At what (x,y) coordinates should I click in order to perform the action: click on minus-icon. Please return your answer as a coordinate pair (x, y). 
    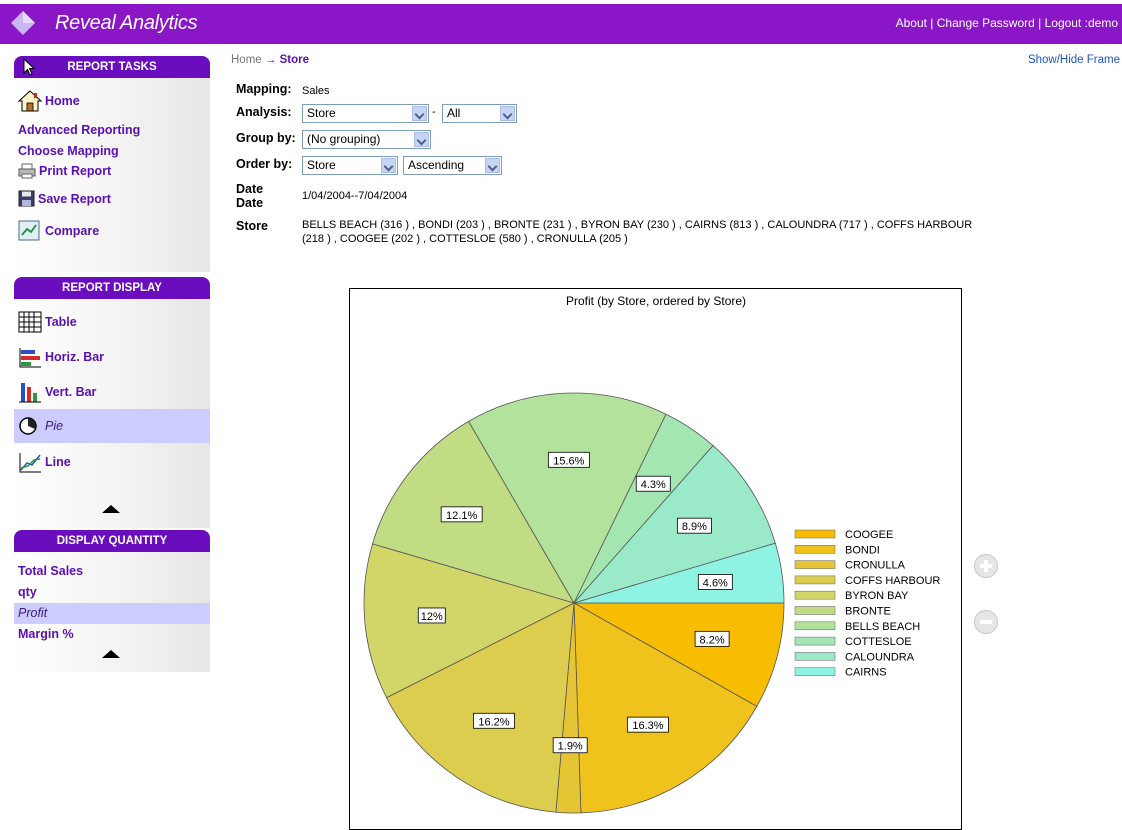
    Looking at the image, I should click on (986, 622).